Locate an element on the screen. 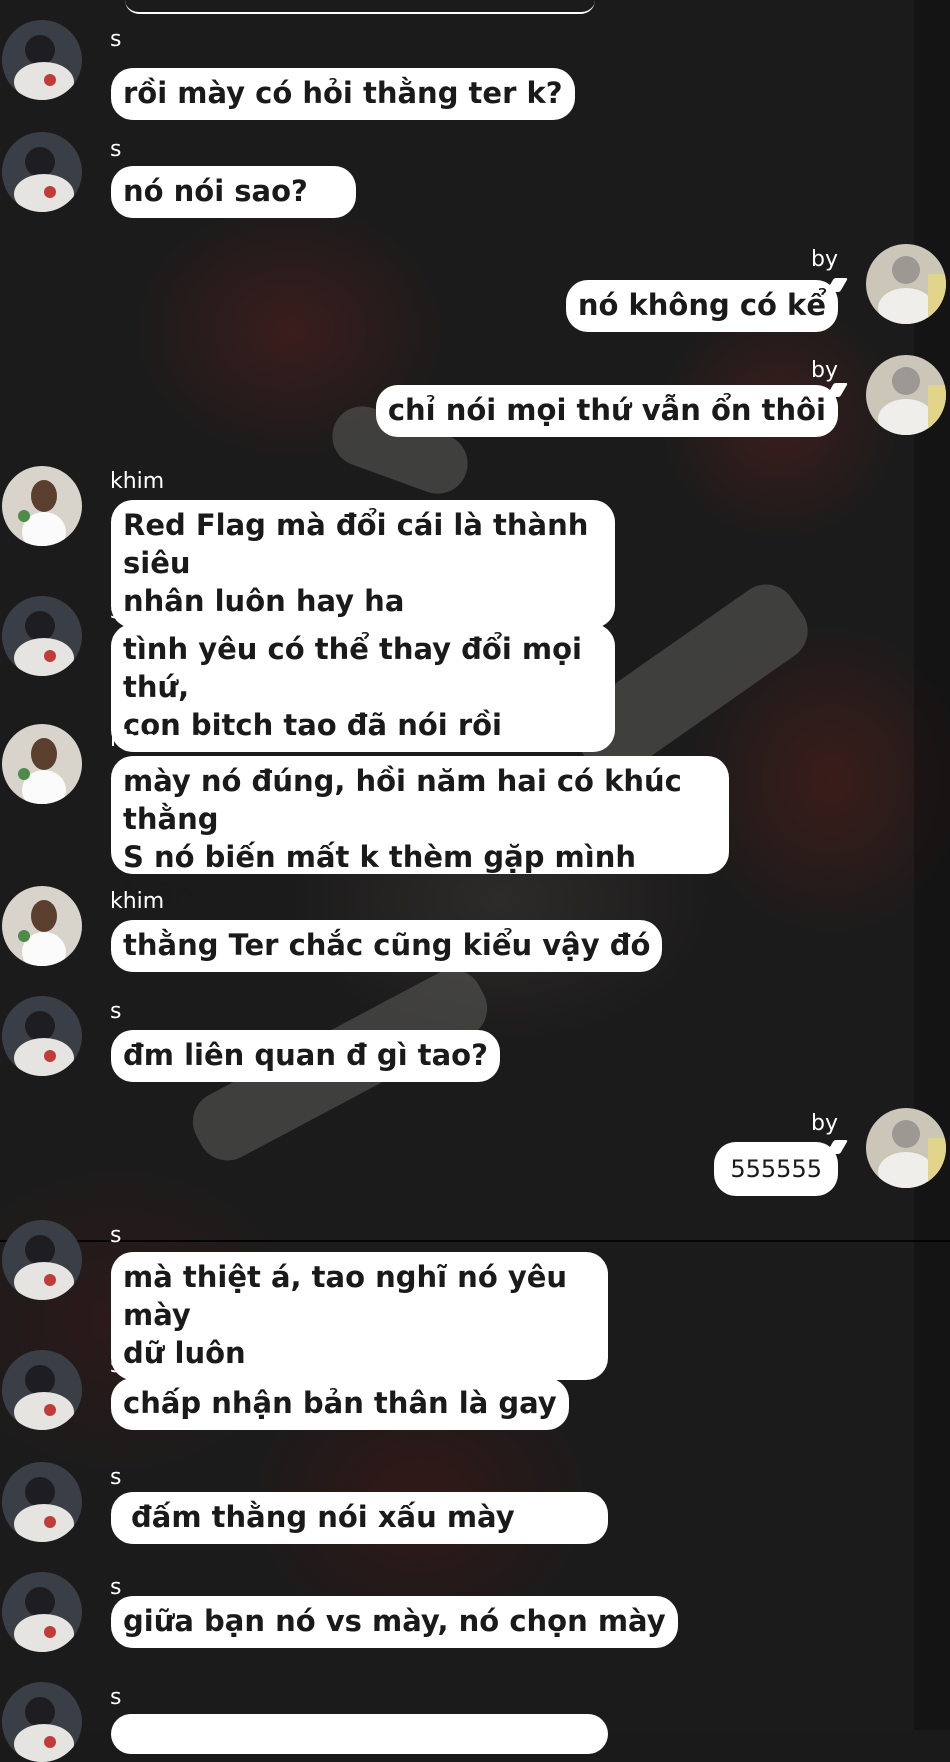 Image resolution: width=950 pixels, height=1762 pixels. message-text-line: mà thiệt á, tao nghĩ nó yêu mày is located at coordinates (345, 1296).